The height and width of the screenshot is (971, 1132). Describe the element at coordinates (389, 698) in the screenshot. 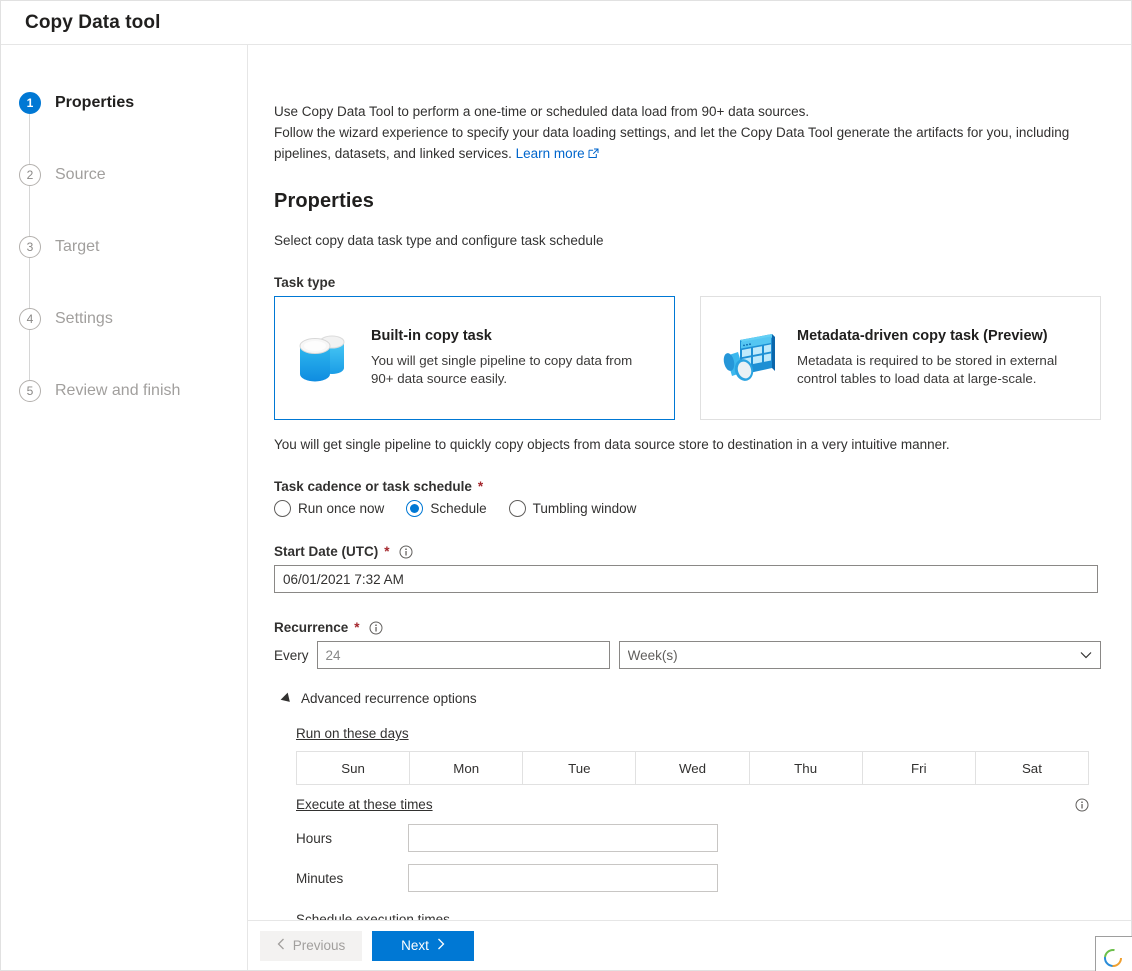

I see `advanced-recurrence-options-label: Advanced recurrence options` at that location.